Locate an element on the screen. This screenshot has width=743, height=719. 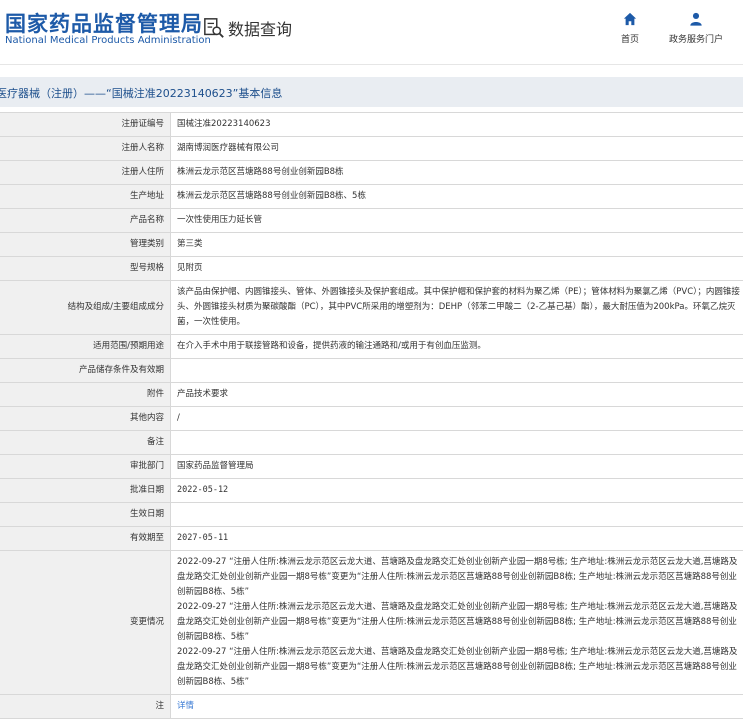
table-row: 产品储存条件及有效期 is located at coordinates (371, 371).